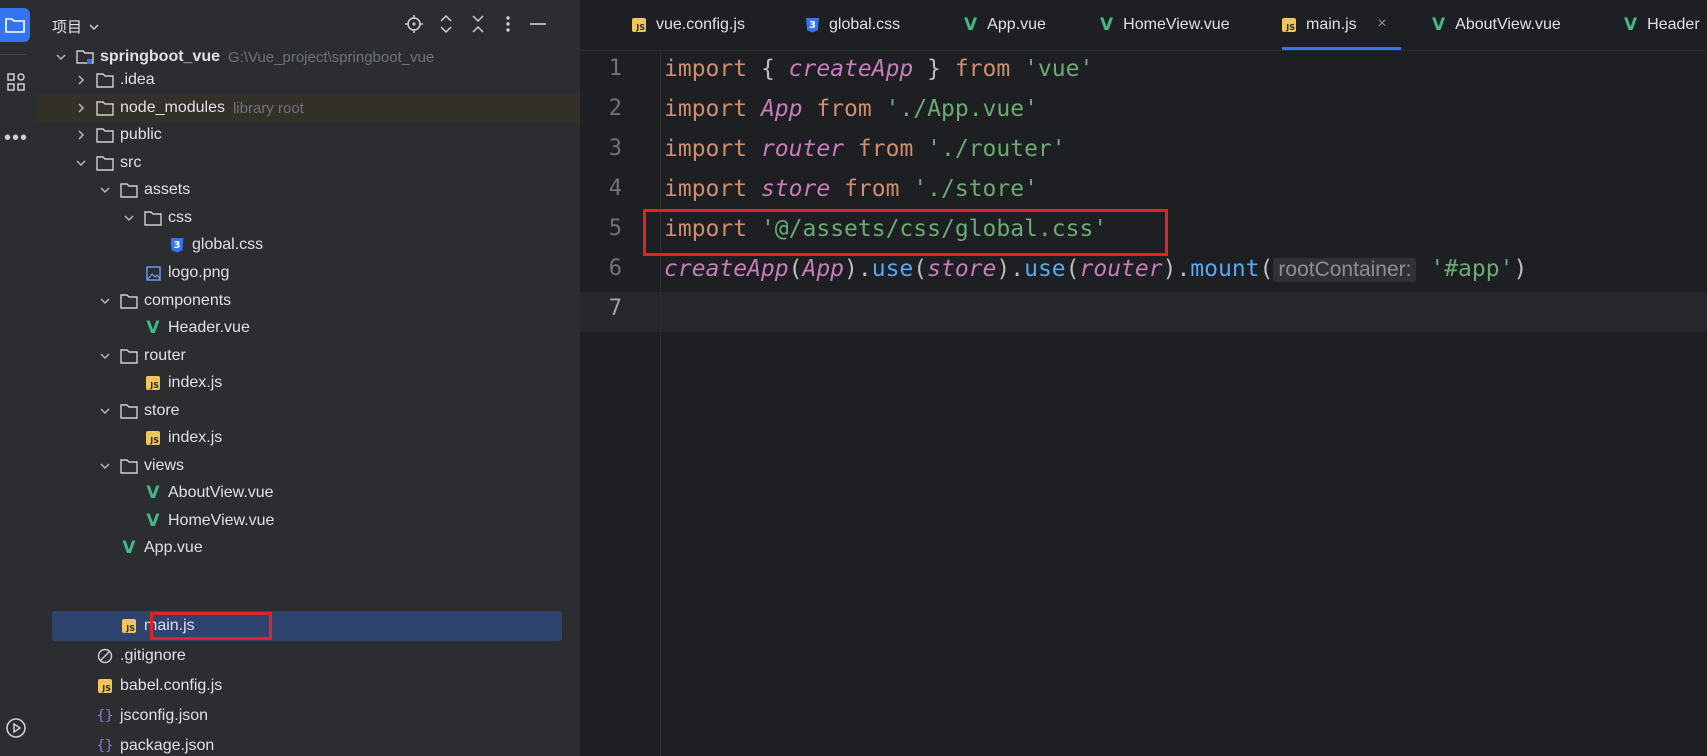  What do you see at coordinates (16, 728) in the screenshot?
I see `run-services-button` at bounding box center [16, 728].